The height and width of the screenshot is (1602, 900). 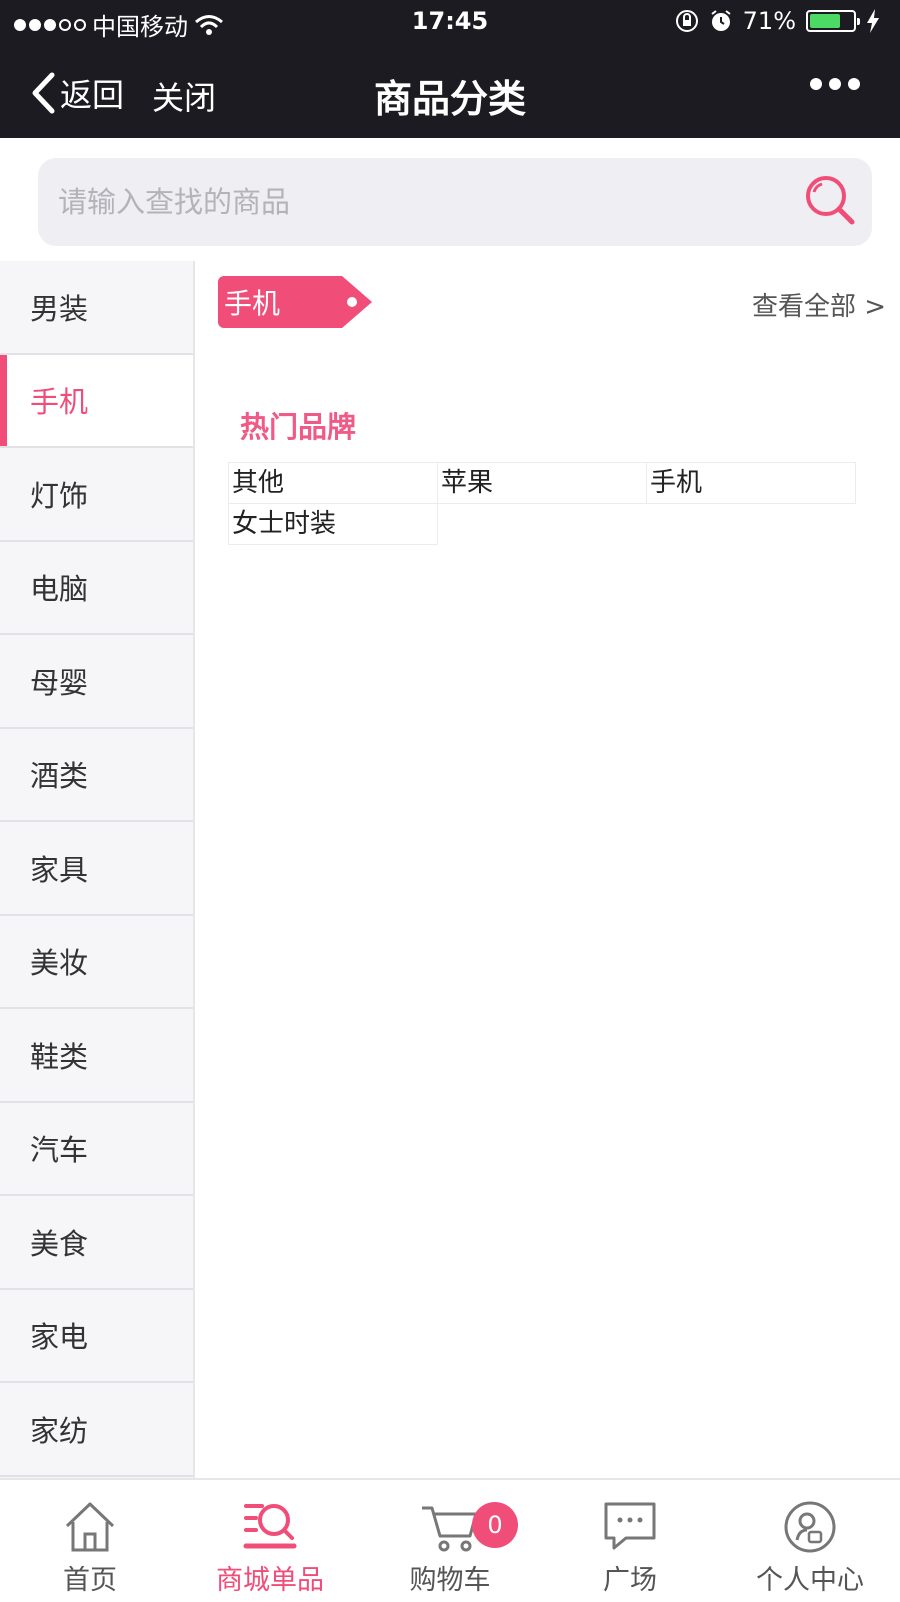 I want to click on view-all-link: 查看全部 >, so click(x=819, y=304).